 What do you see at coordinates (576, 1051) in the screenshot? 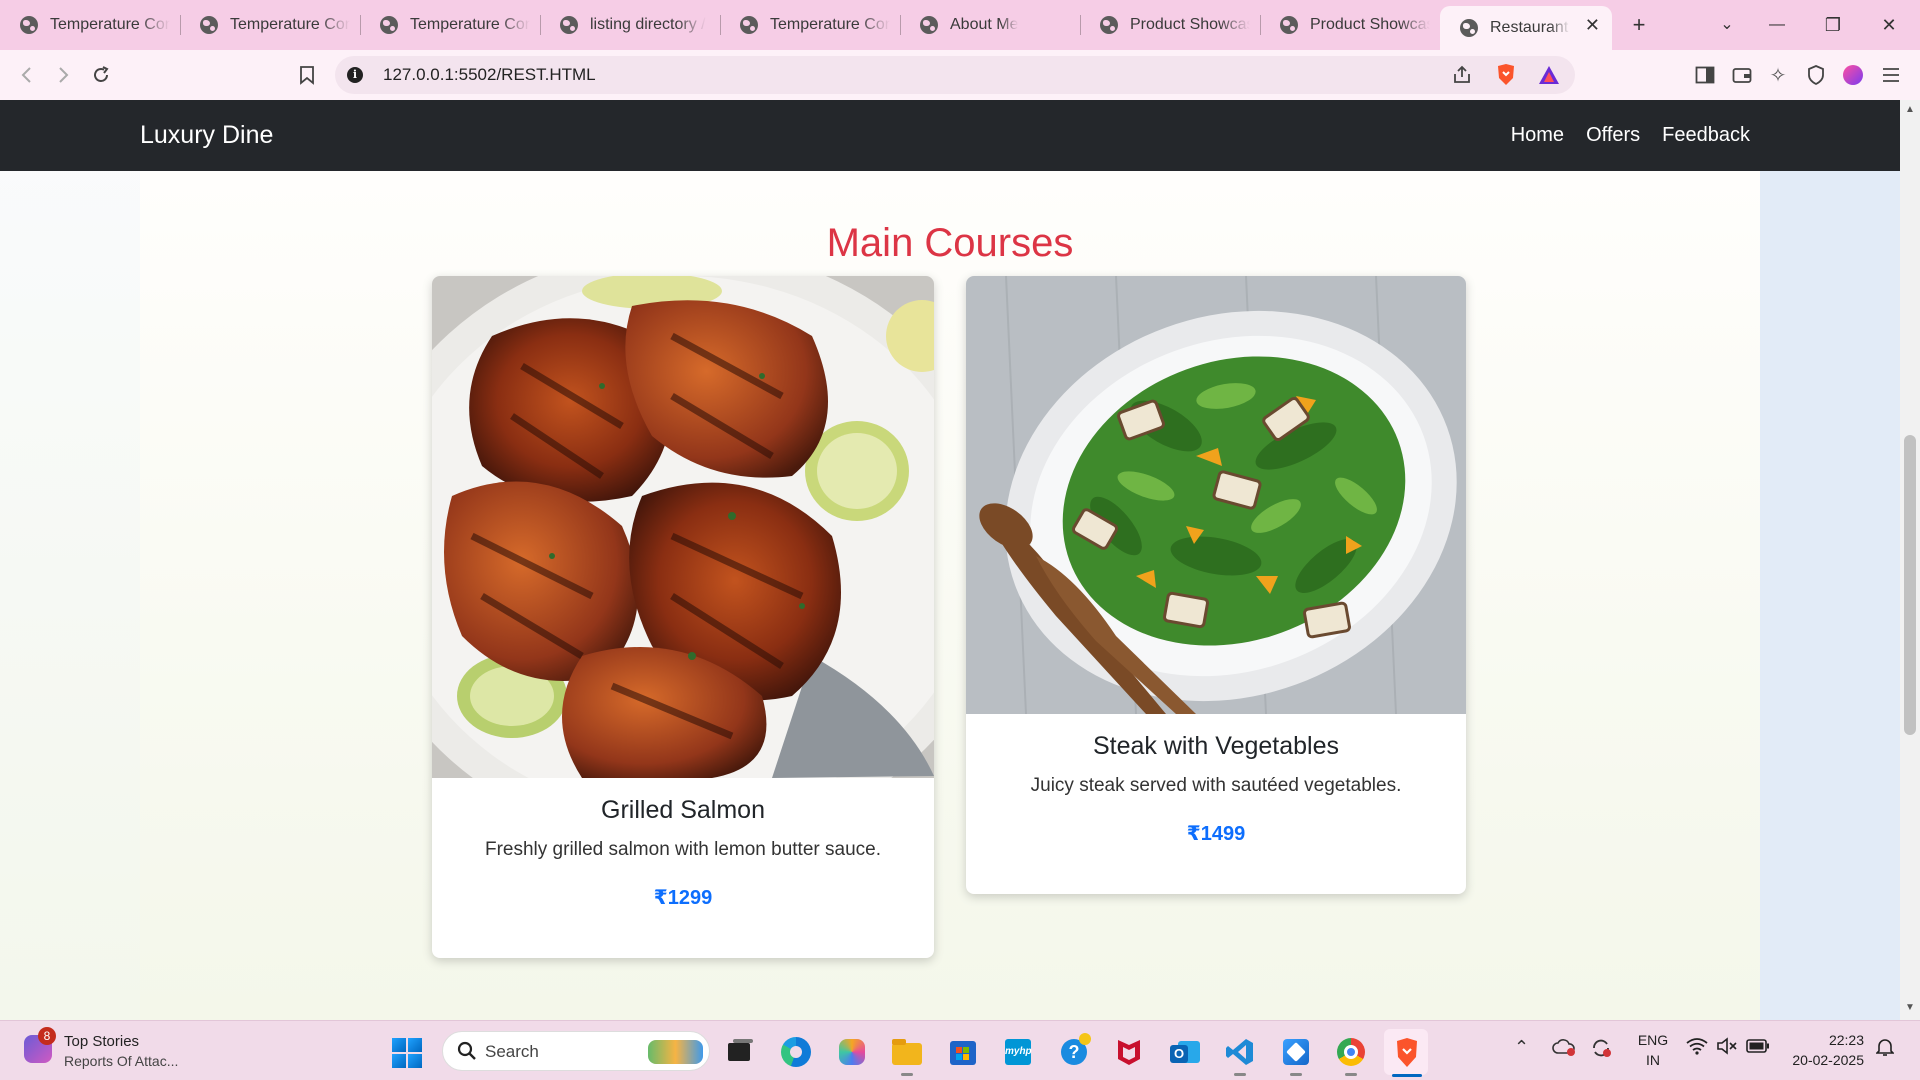
I see `taskbar-search: Search` at bounding box center [576, 1051].